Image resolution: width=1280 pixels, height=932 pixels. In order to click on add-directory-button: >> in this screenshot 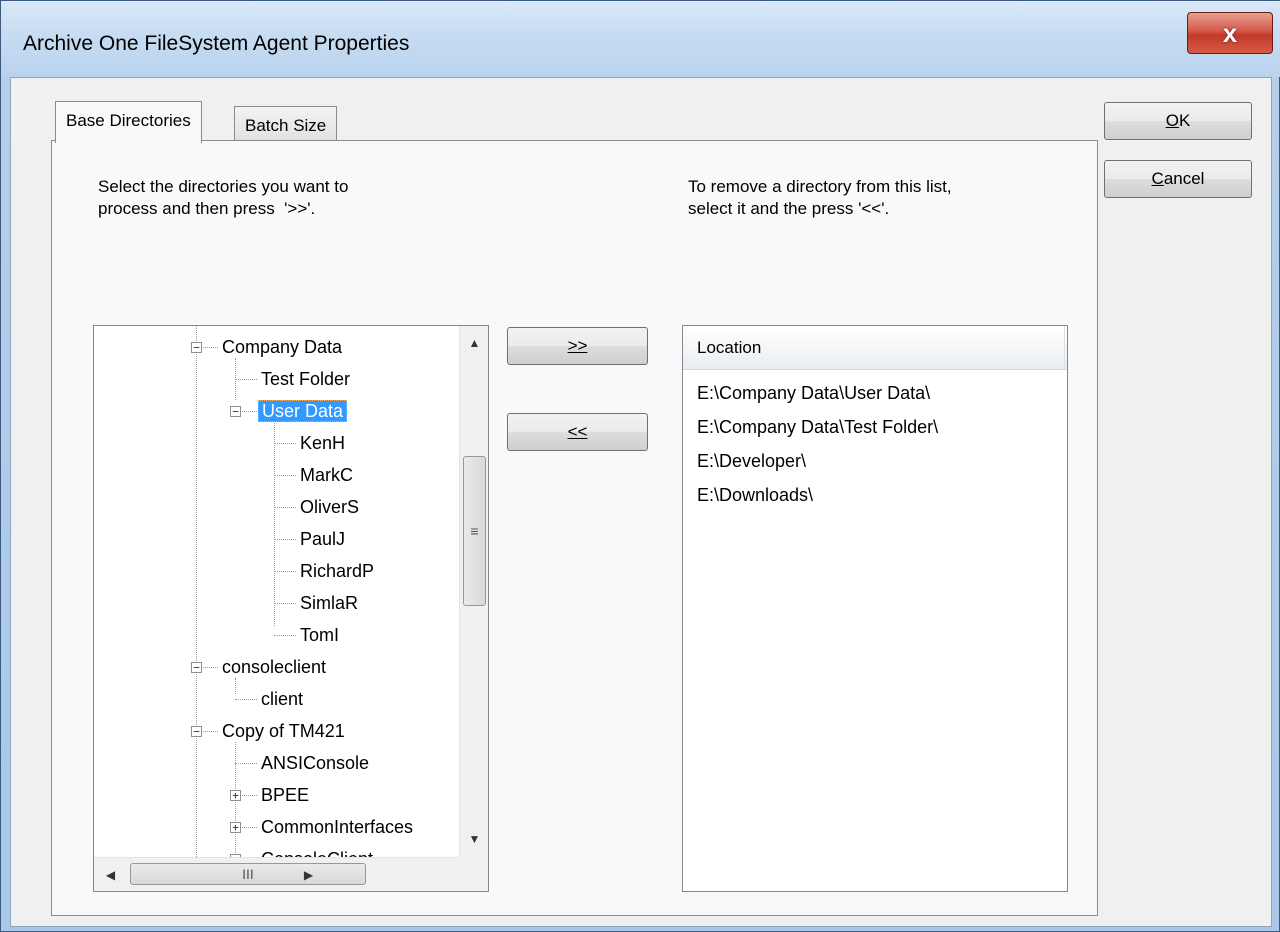, I will do `click(577, 346)`.